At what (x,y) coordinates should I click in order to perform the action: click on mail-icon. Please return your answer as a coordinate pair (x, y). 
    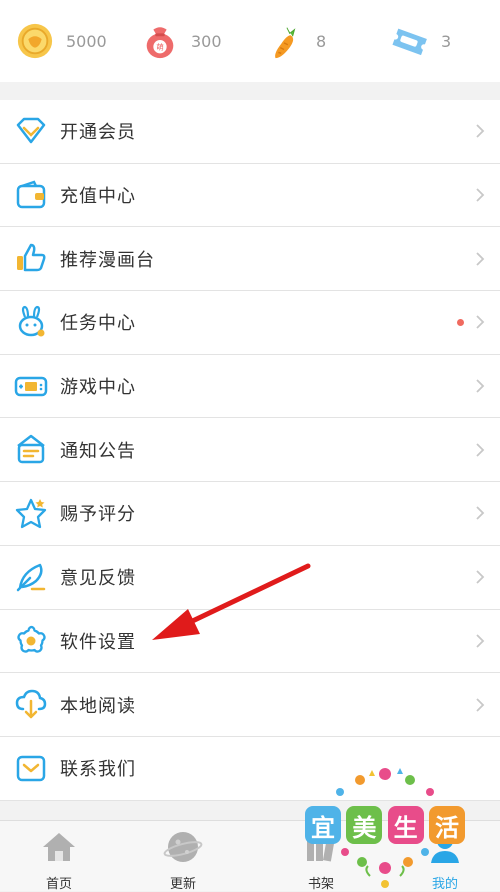
    Looking at the image, I should click on (31, 768).